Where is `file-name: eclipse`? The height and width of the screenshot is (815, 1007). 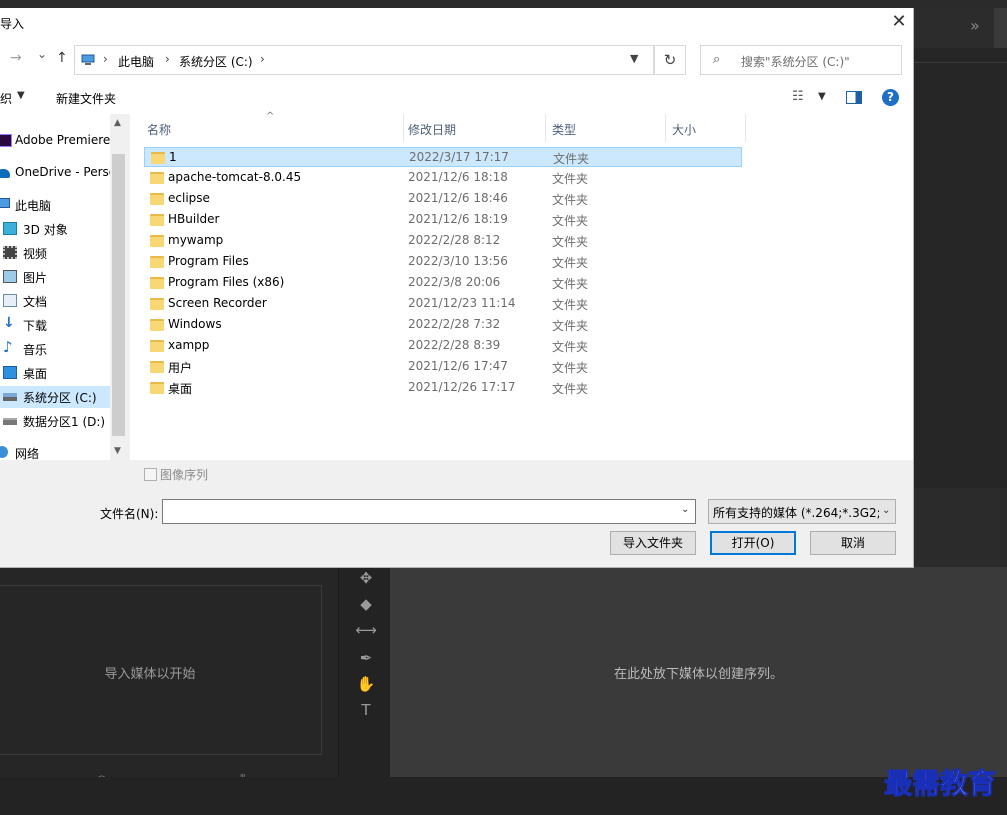 file-name: eclipse is located at coordinates (189, 198).